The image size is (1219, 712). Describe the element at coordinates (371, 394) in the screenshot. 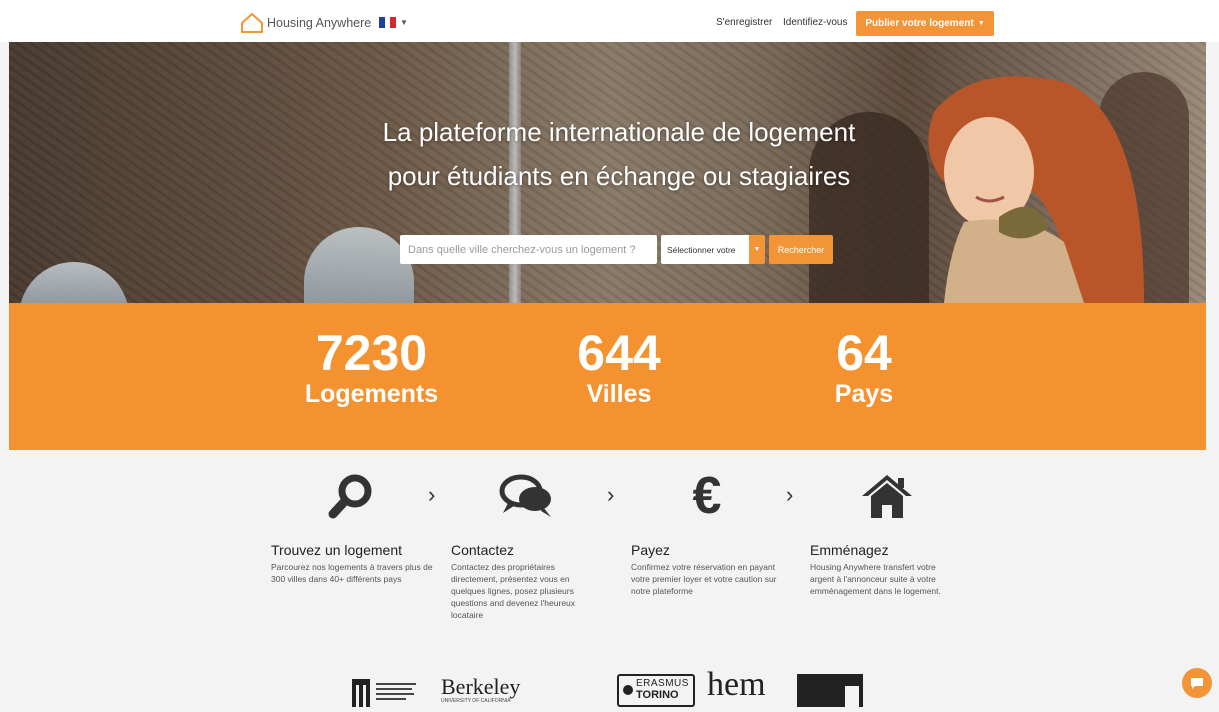

I see `stat-label: Logements` at that location.